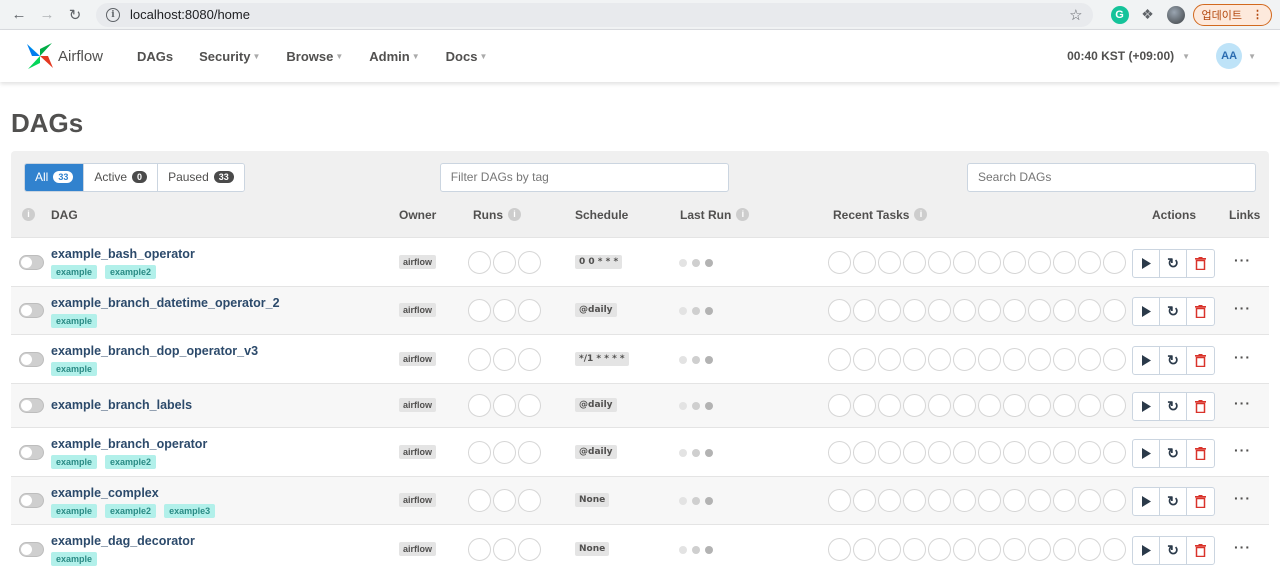 This screenshot has width=1280, height=570. What do you see at coordinates (1075, 15) in the screenshot?
I see `bookmark-star-icon: ☆` at bounding box center [1075, 15].